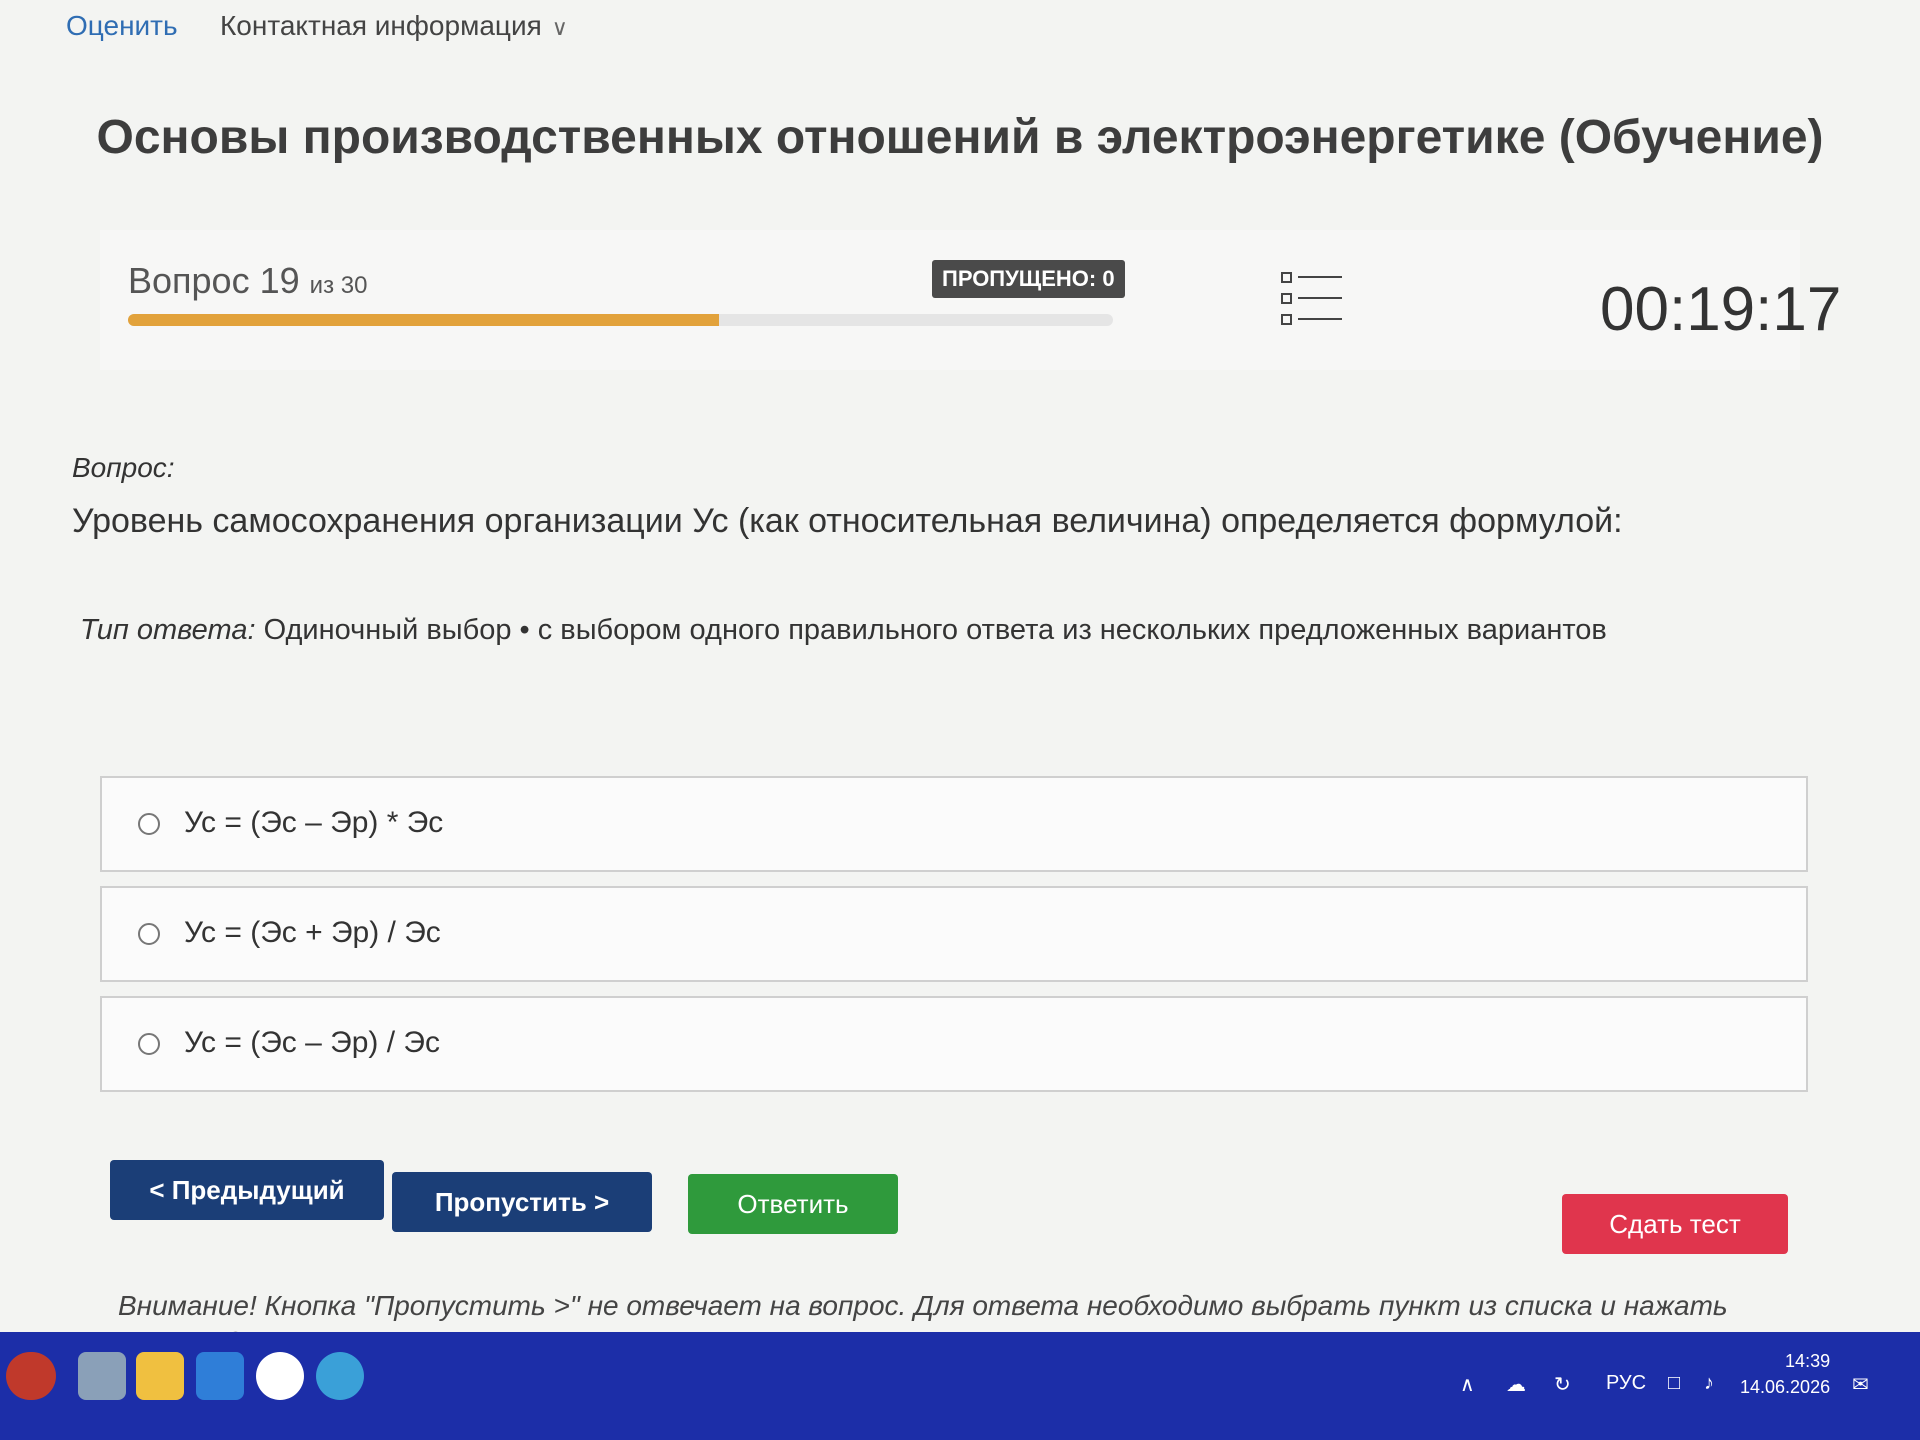 The image size is (1920, 1440). What do you see at coordinates (954, 1044) in the screenshot?
I see `answer-option-3: Ус = (Эс – Эр) / Эс` at bounding box center [954, 1044].